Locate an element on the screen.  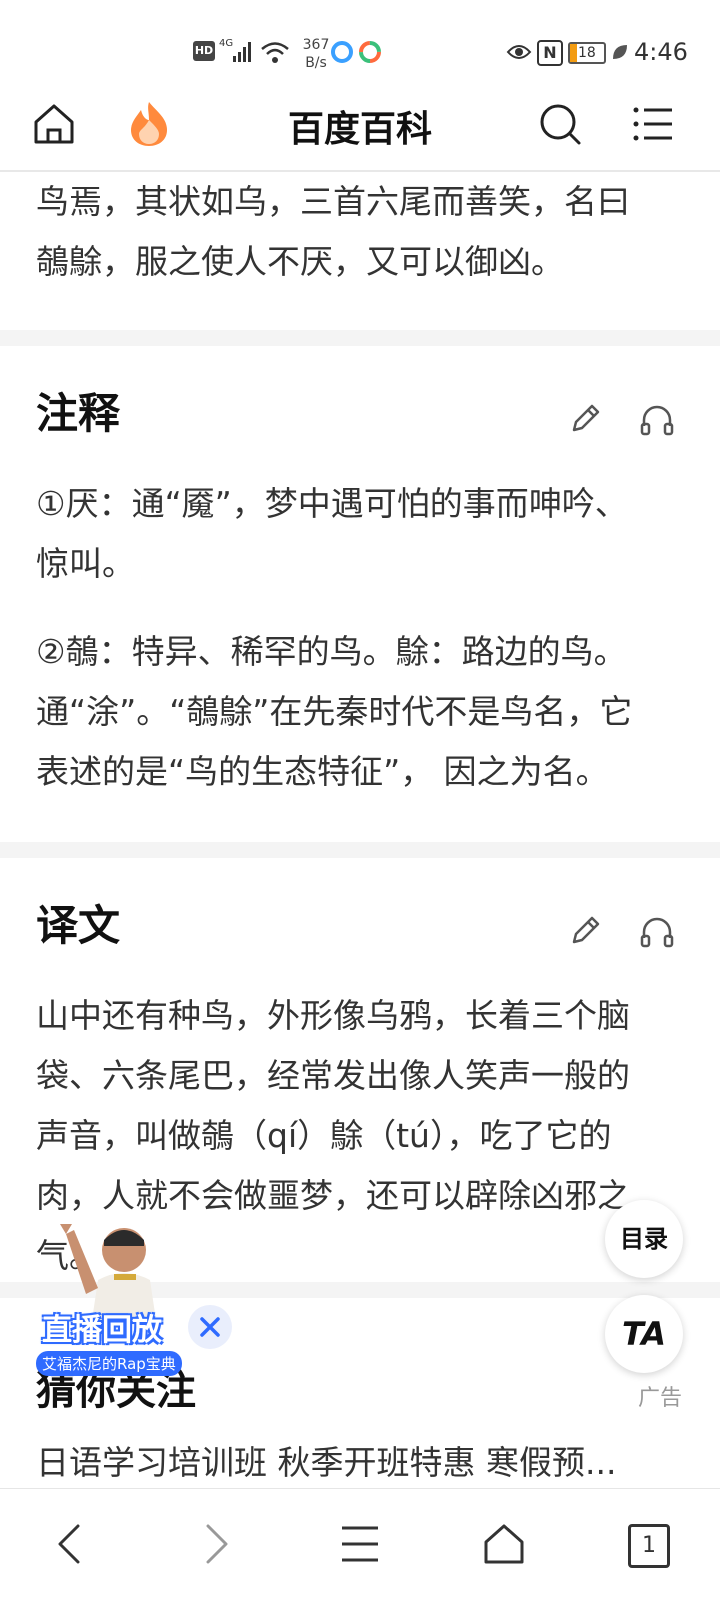
text-line: 袋、六条尾巴，经常发出像人笑声一般的 is located at coordinates (333, 1075).